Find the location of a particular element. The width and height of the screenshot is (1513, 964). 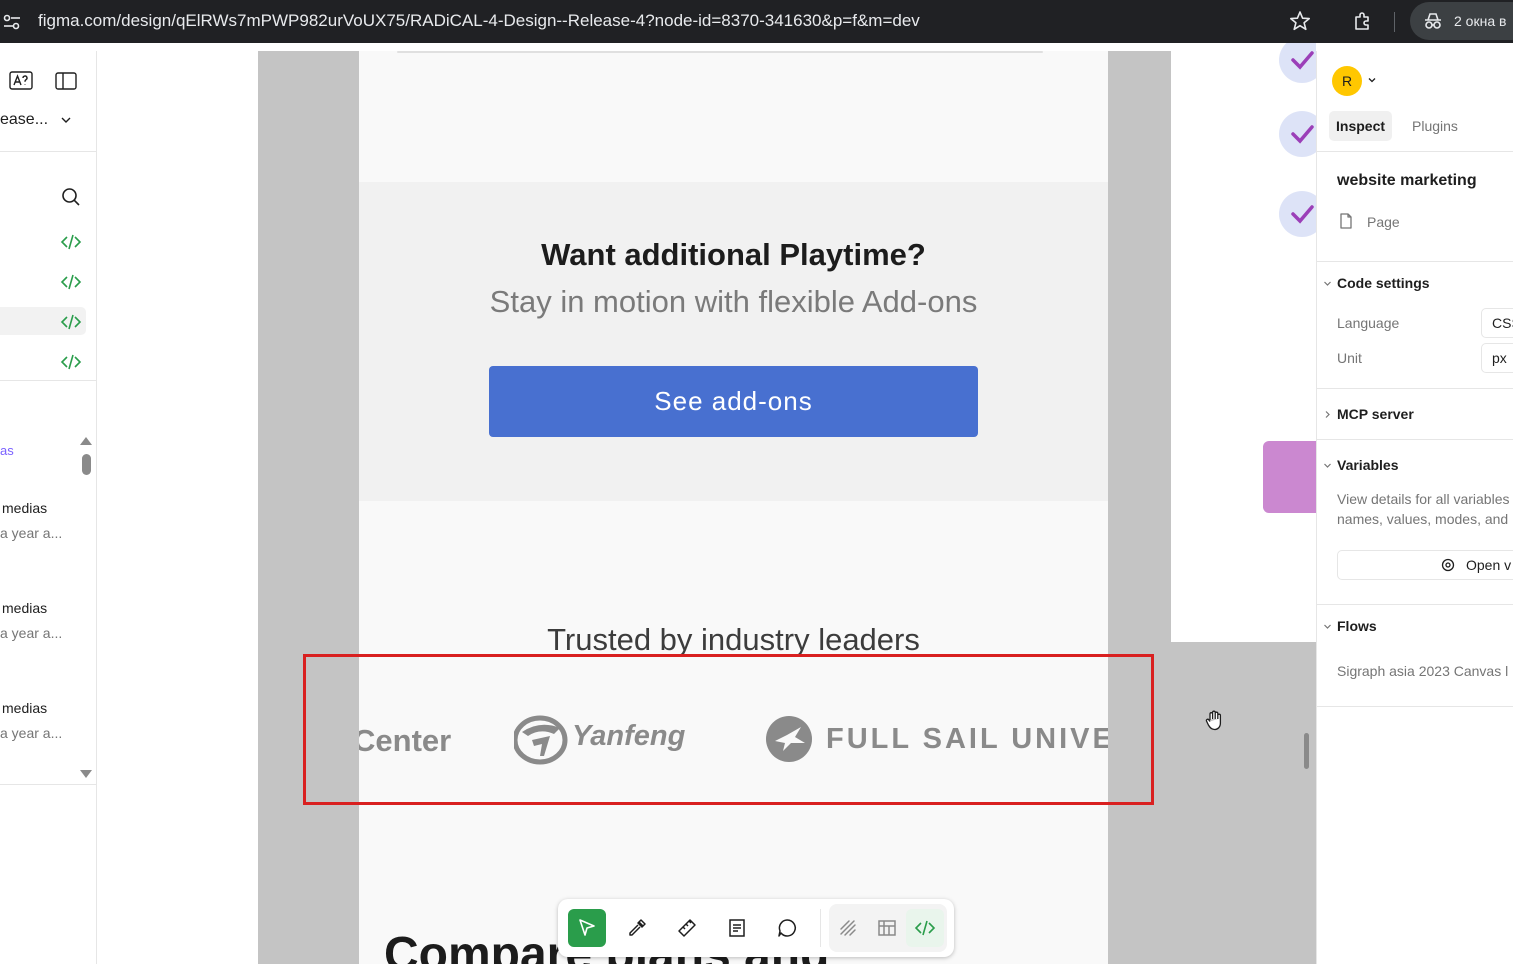

section-title: as is located at coordinates (7, 450).